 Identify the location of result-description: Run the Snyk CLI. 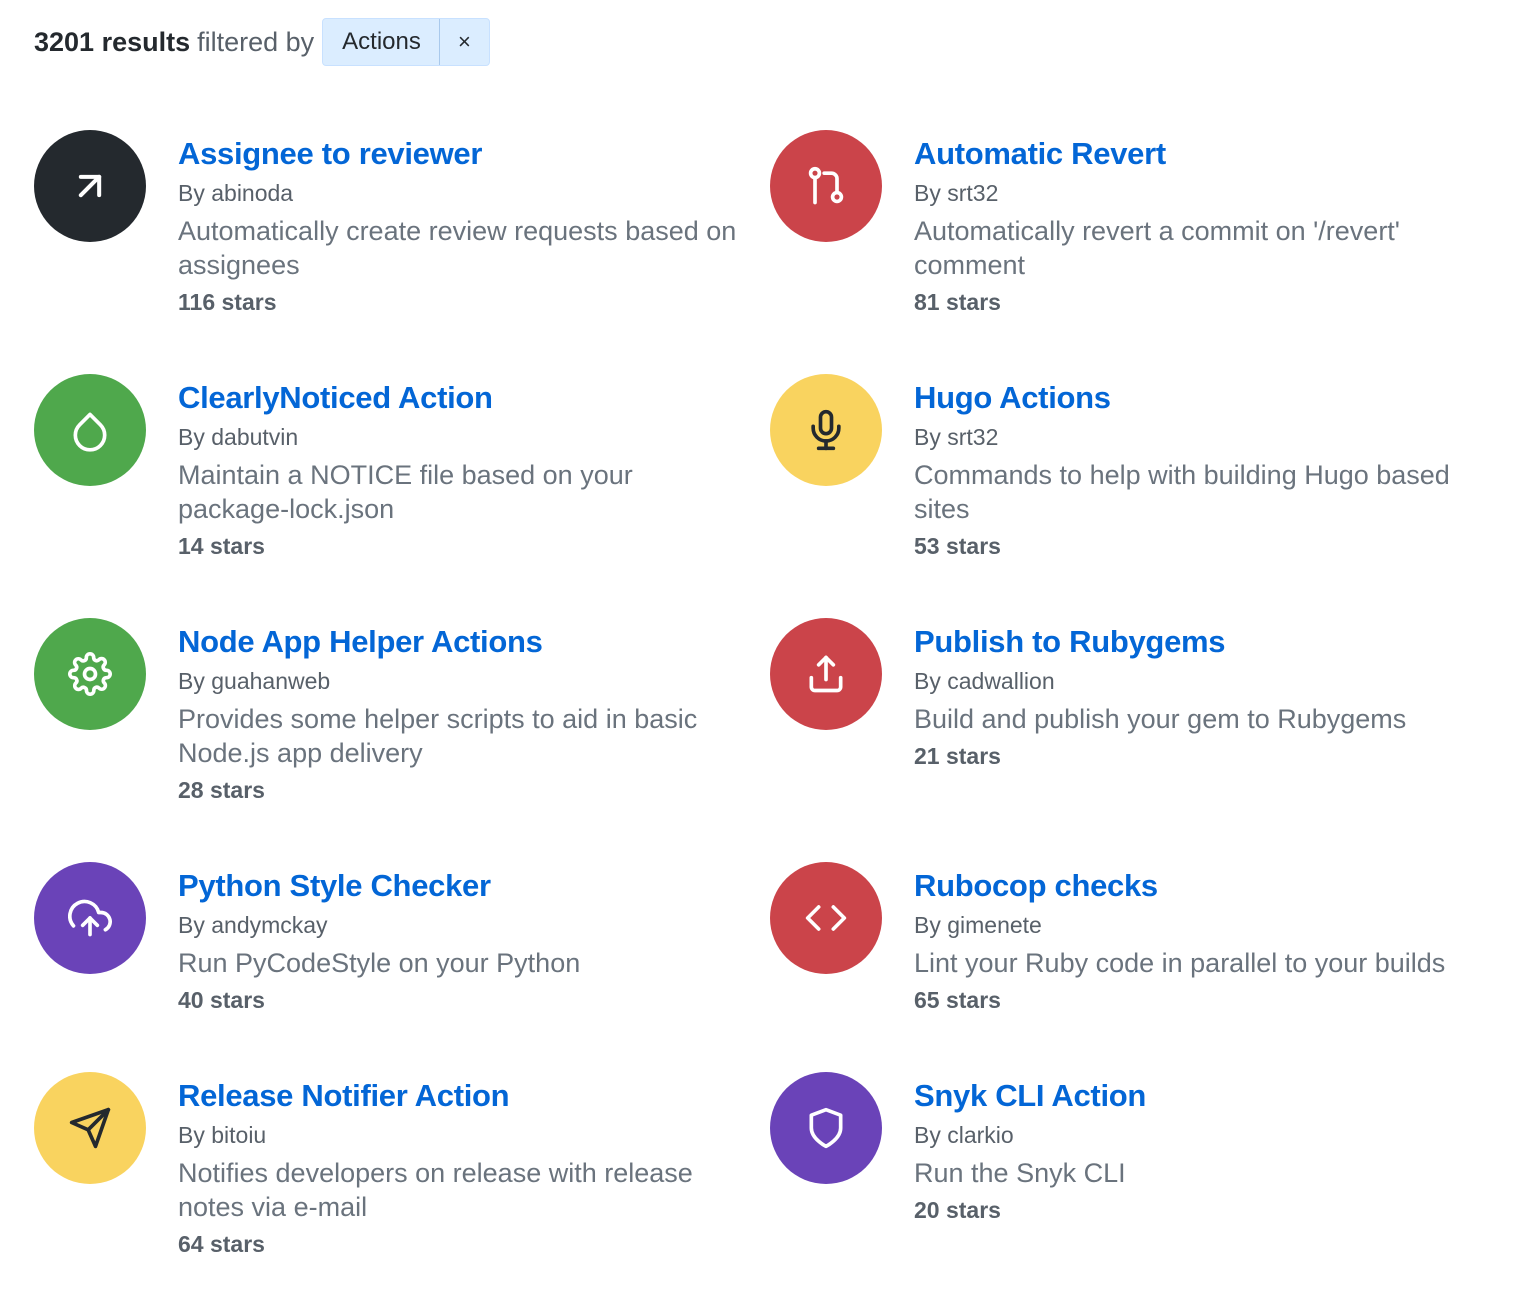
(1020, 1173).